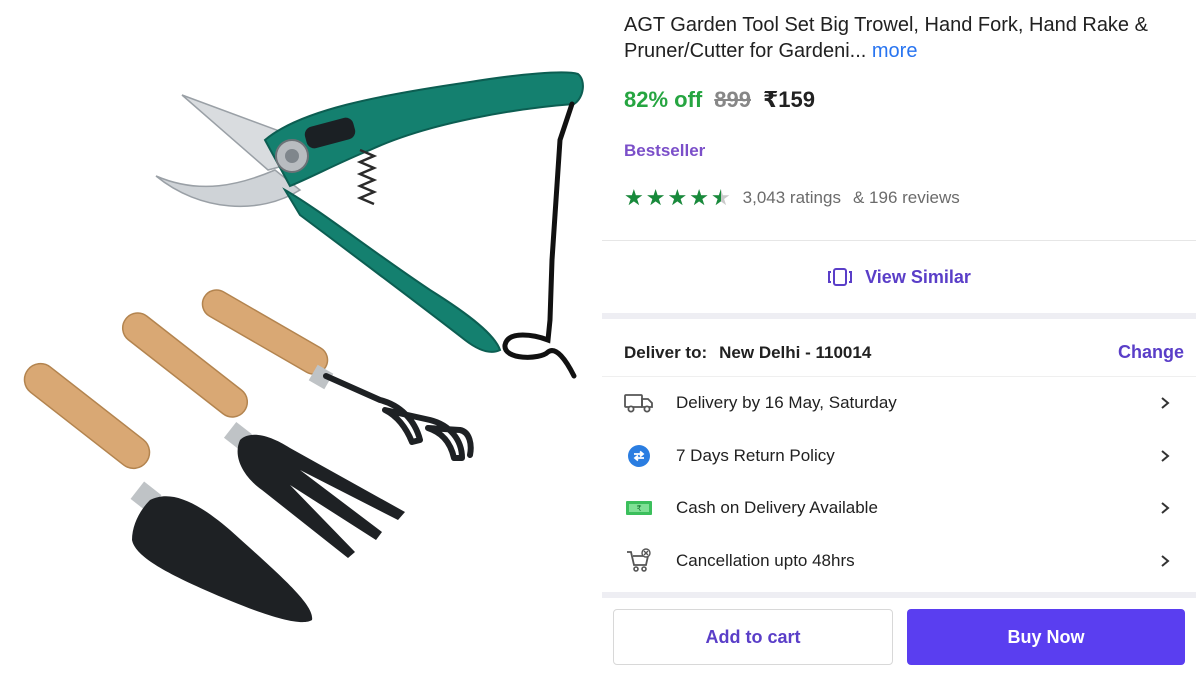  What do you see at coordinates (840, 277) in the screenshot?
I see `view-similar-icon` at bounding box center [840, 277].